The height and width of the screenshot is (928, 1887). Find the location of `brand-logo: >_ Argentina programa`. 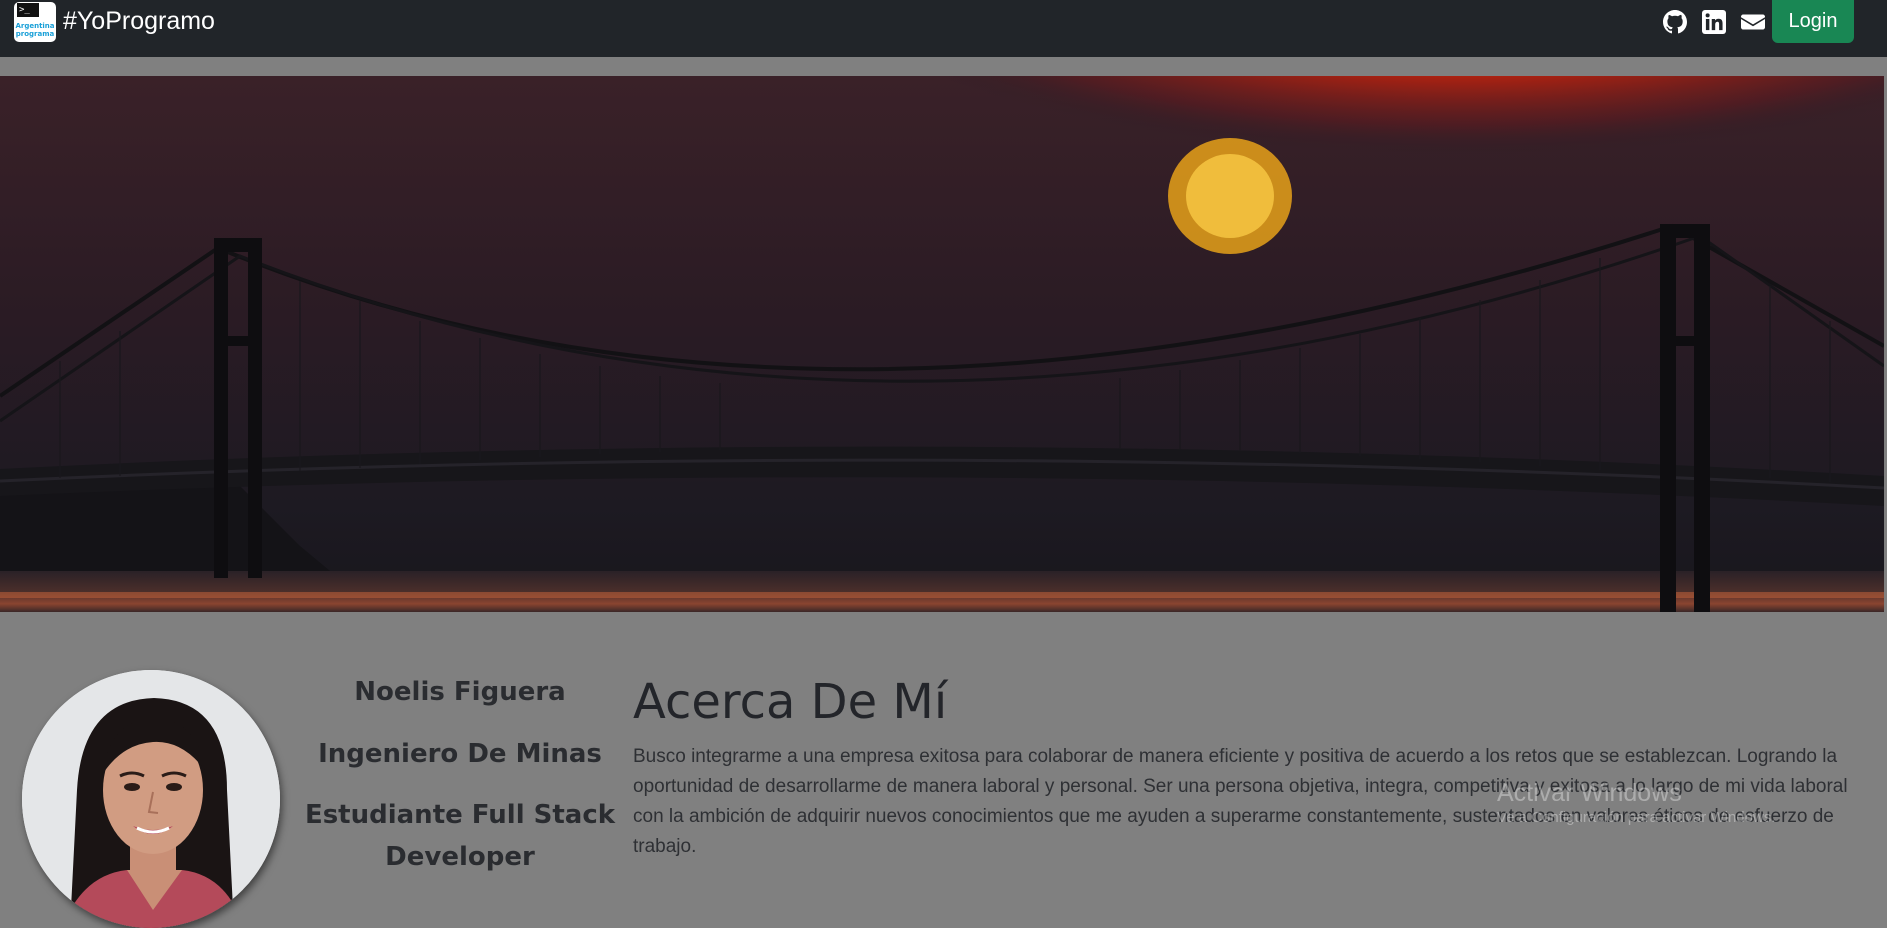

brand-logo: >_ Argentina programa is located at coordinates (35, 22).